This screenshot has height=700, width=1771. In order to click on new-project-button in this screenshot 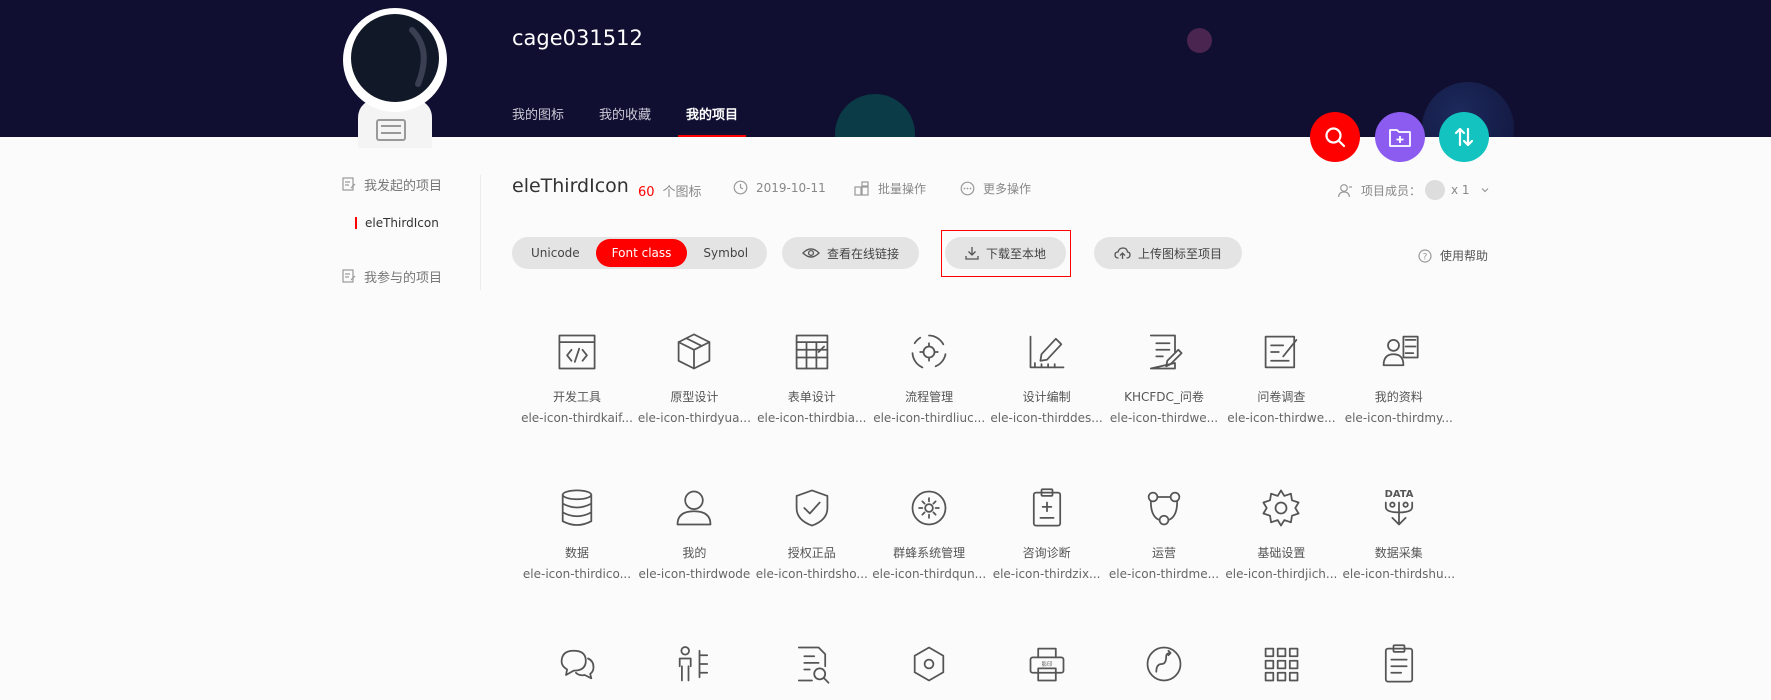, I will do `click(1400, 137)`.